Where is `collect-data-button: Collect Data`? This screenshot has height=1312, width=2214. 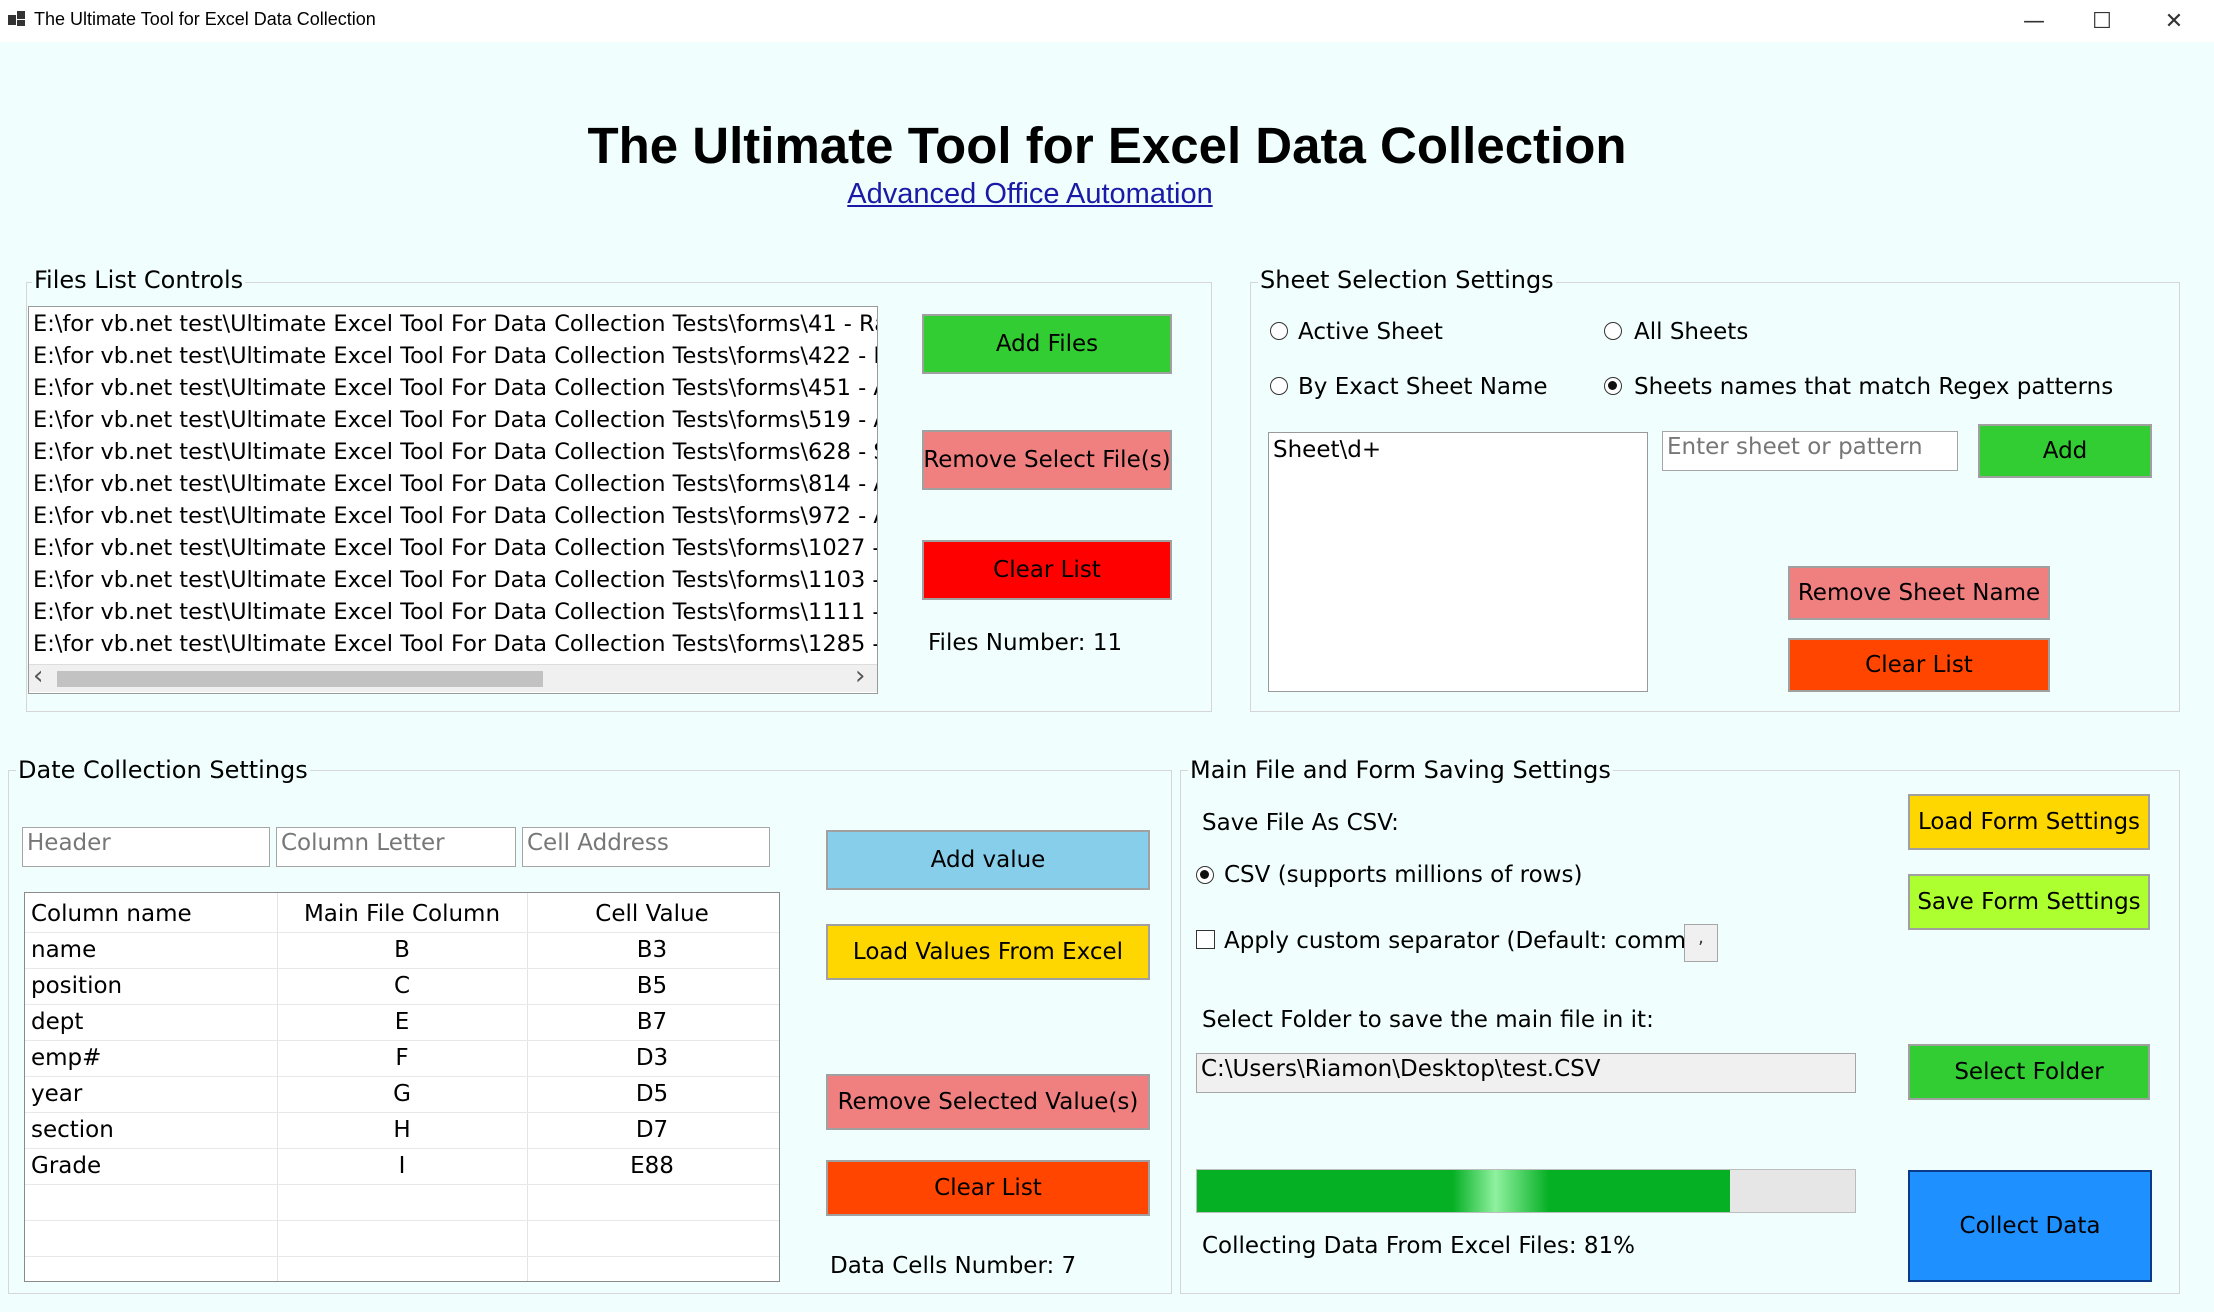 collect-data-button: Collect Data is located at coordinates (2030, 1226).